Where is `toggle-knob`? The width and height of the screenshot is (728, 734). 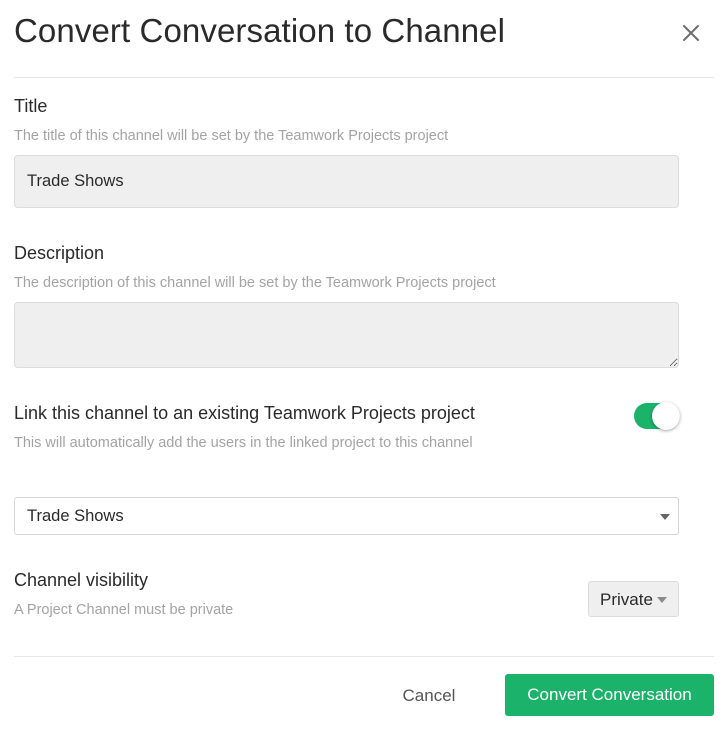
toggle-knob is located at coordinates (666, 416).